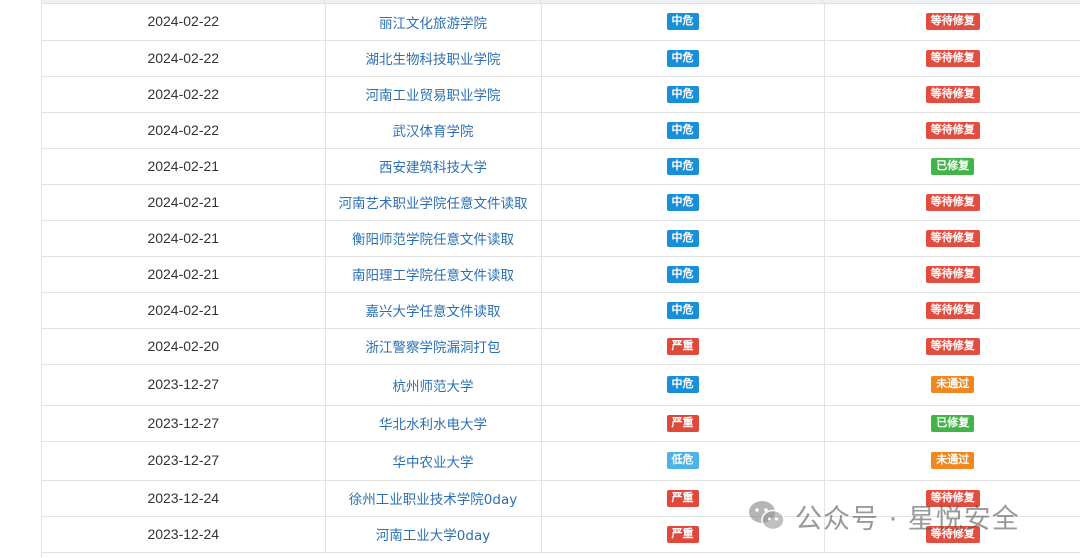 The width and height of the screenshot is (1080, 558). I want to click on vulnerability-title-link: 丽江文化旅游学院, so click(433, 24).